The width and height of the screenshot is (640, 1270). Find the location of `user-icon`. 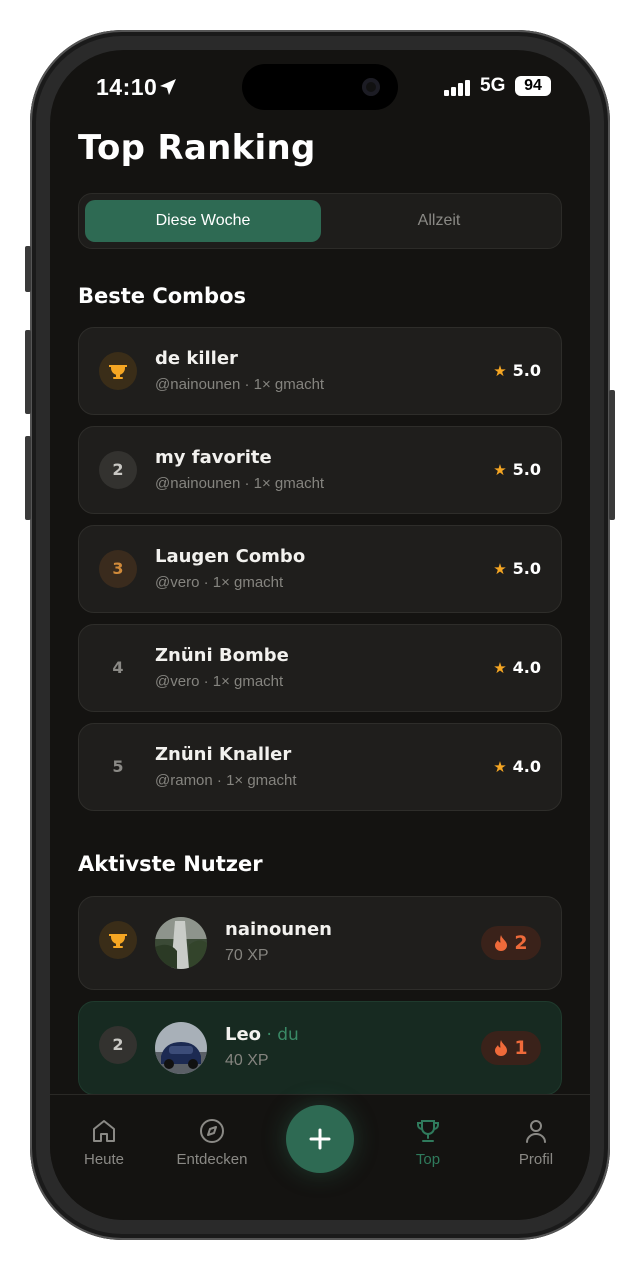

user-icon is located at coordinates (536, 1131).